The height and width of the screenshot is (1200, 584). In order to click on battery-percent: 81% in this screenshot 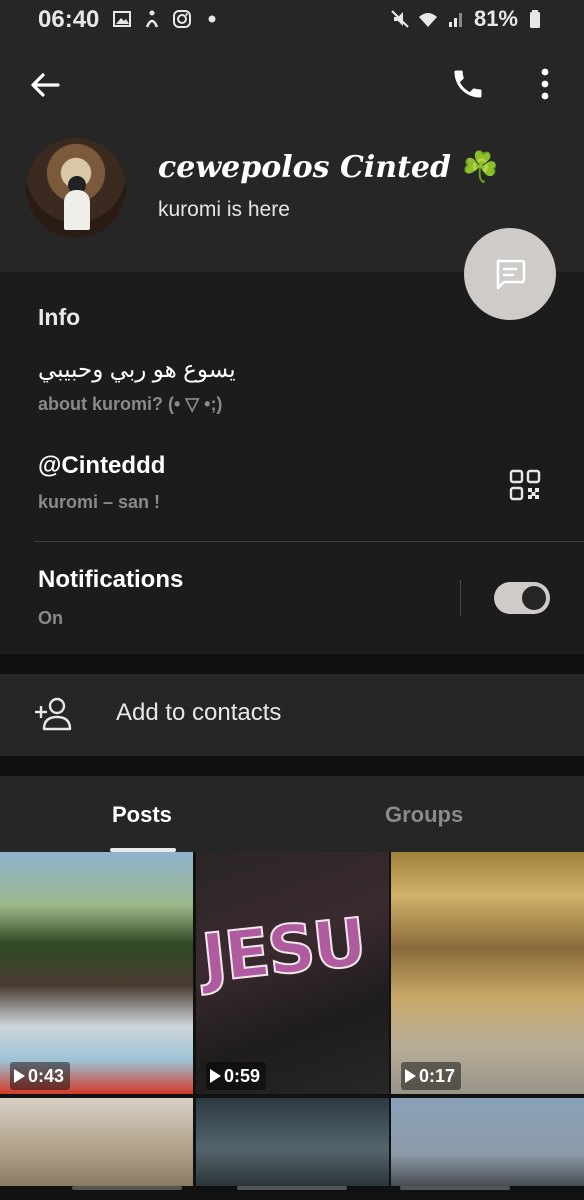, I will do `click(495, 18)`.